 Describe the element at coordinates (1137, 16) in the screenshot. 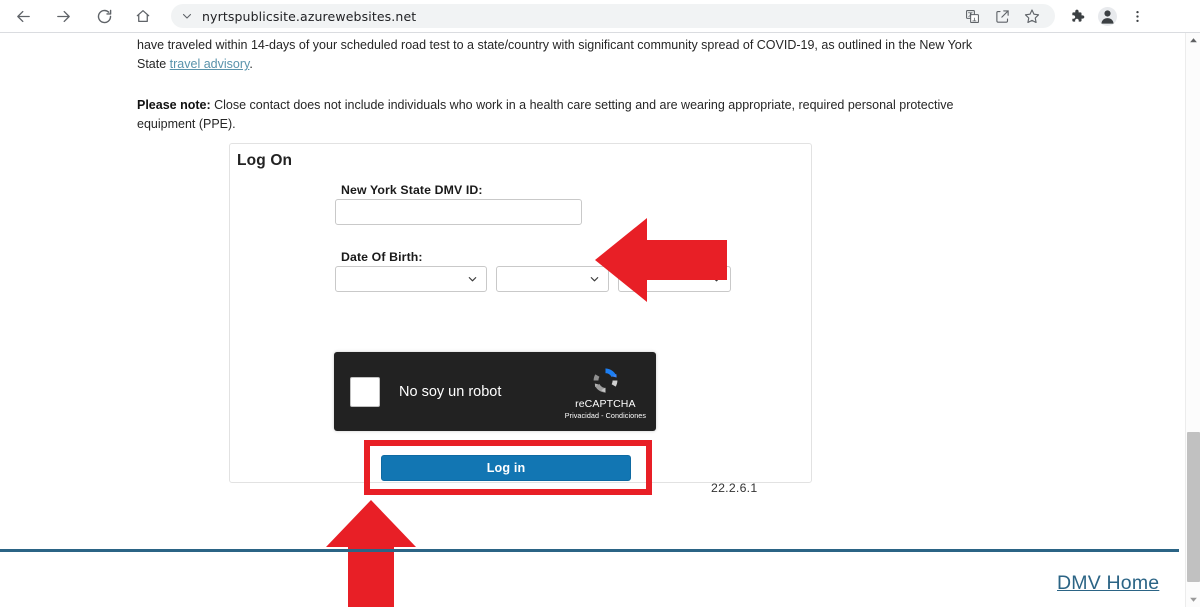

I see `three-dot-menu-icon` at that location.